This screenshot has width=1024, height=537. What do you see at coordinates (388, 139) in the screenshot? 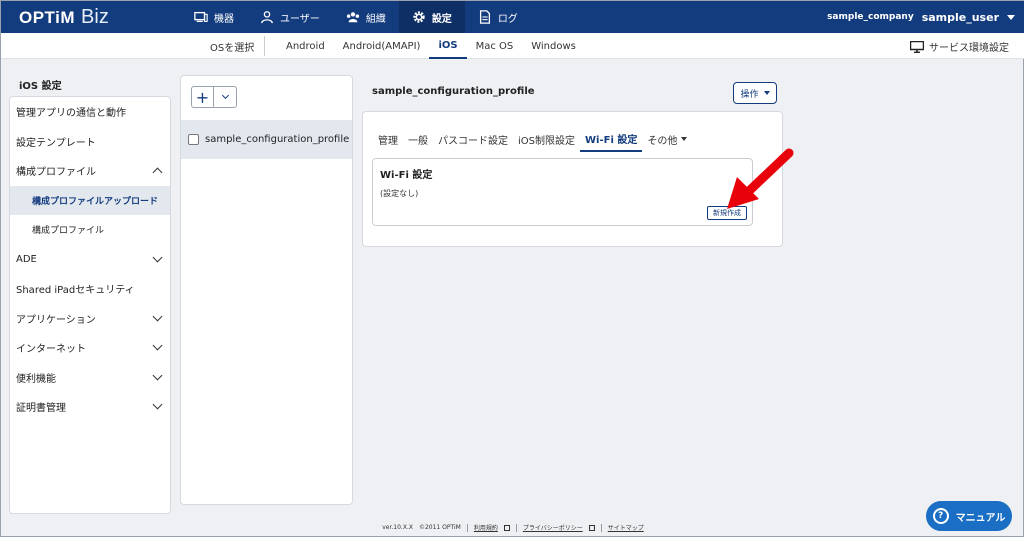
I see `tab-management: 管理` at bounding box center [388, 139].